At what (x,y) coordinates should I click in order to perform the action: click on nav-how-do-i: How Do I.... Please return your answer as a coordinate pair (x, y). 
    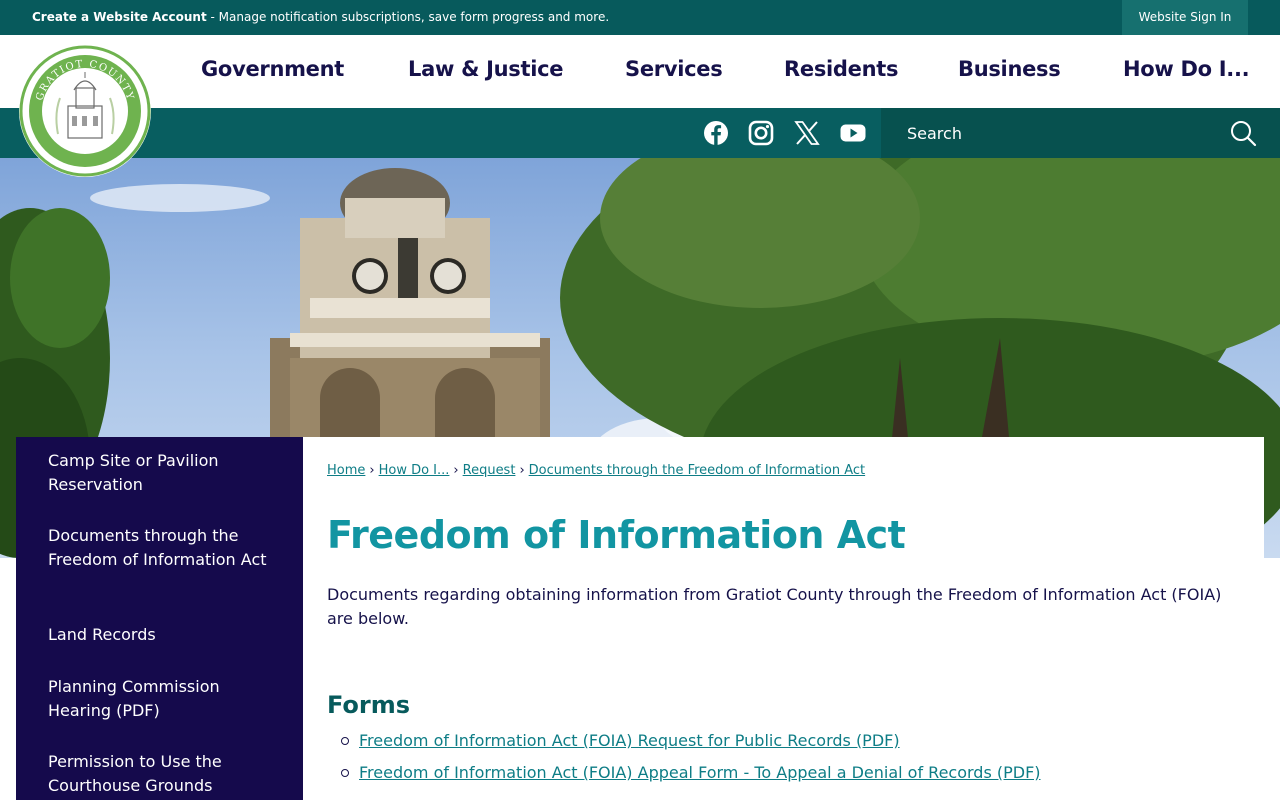
    Looking at the image, I should click on (1186, 69).